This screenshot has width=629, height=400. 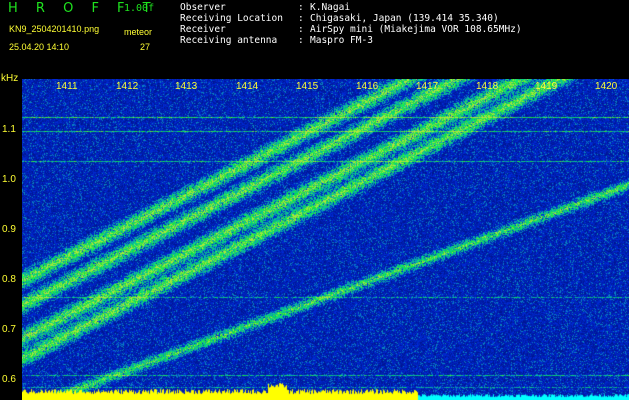 What do you see at coordinates (127, 86) in the screenshot?
I see `x-tick-label: 1412` at bounding box center [127, 86].